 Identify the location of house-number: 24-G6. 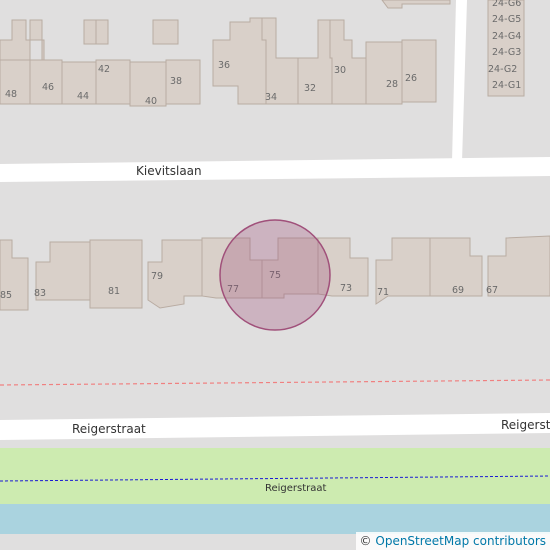
(506, 4).